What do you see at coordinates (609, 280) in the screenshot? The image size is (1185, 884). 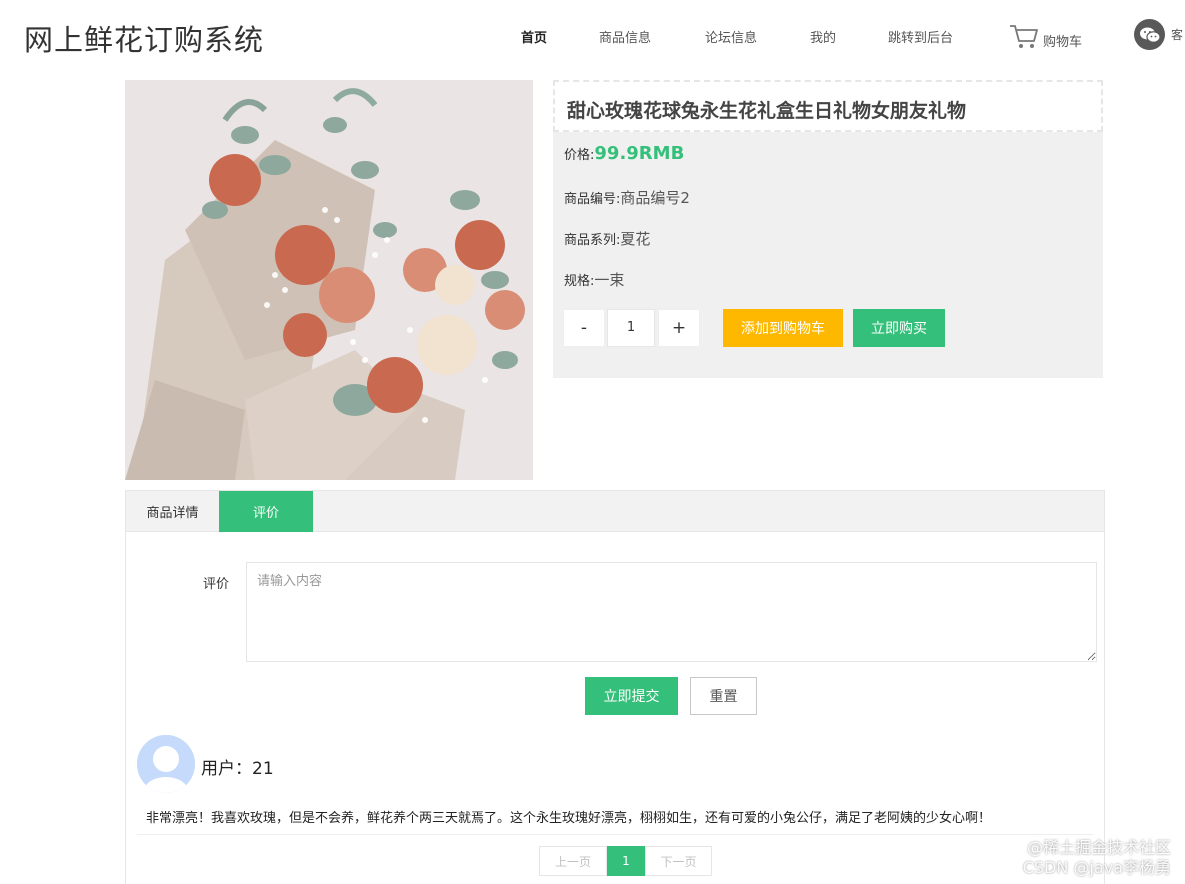 I see `spec-value: 一束` at bounding box center [609, 280].